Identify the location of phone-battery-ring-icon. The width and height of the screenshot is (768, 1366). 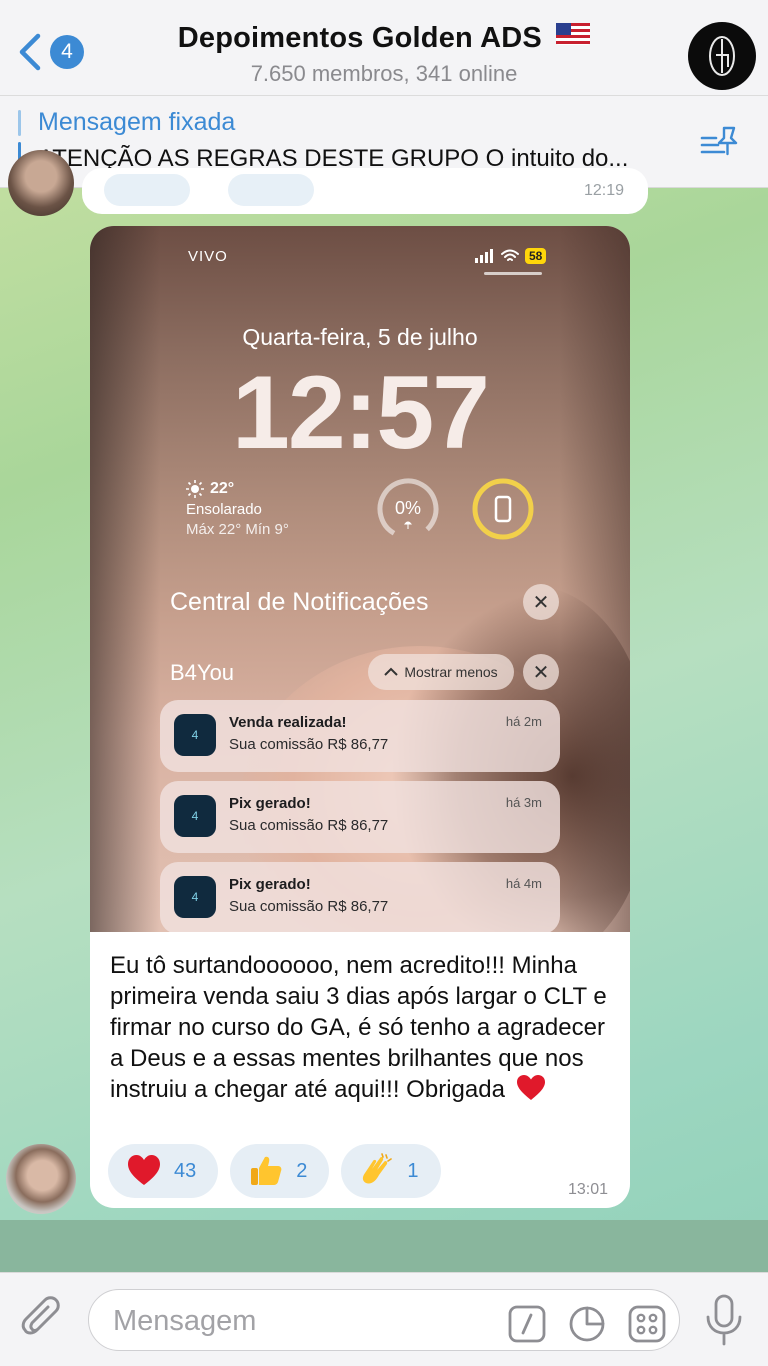
(503, 509).